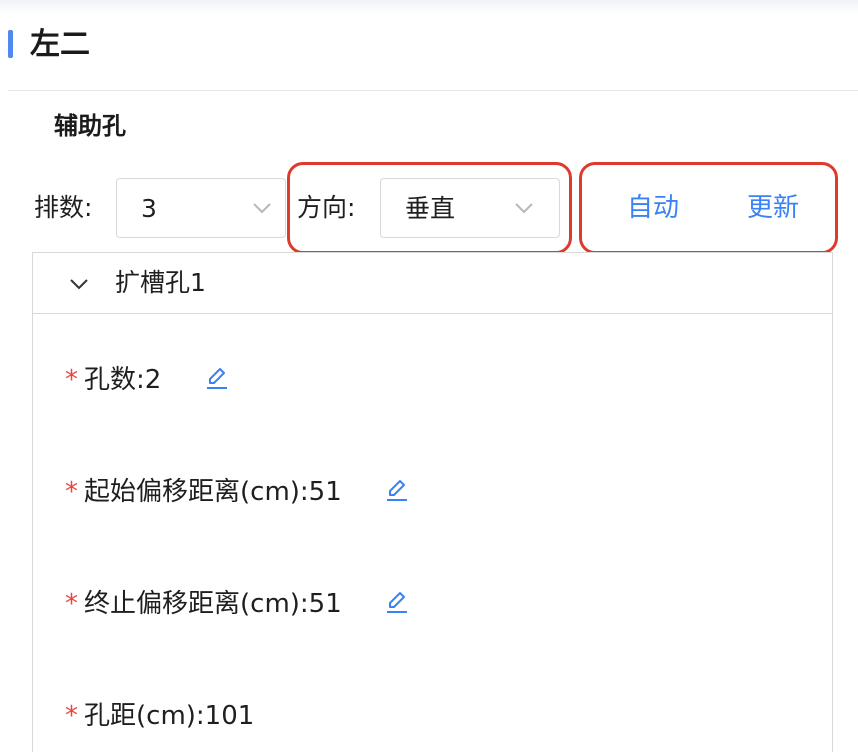 The height and width of the screenshot is (752, 858). I want to click on panel-title: 扩槽孔1, so click(160, 282).